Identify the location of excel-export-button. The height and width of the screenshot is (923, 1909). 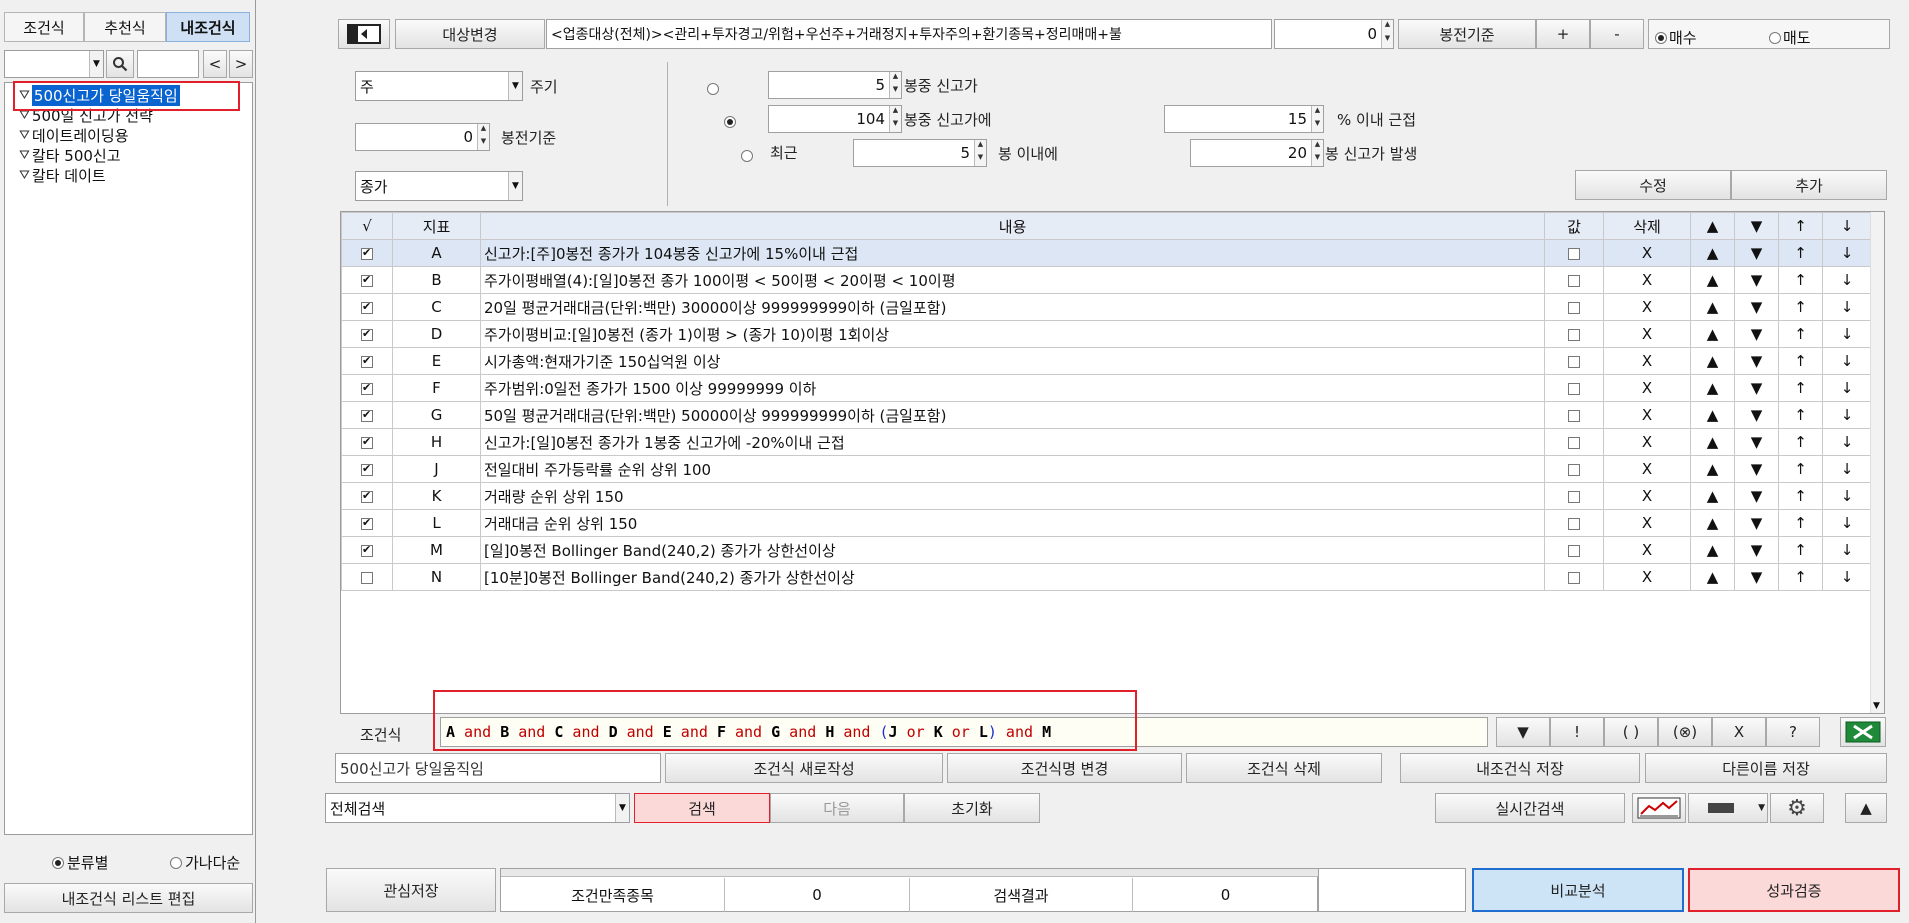
(1863, 732).